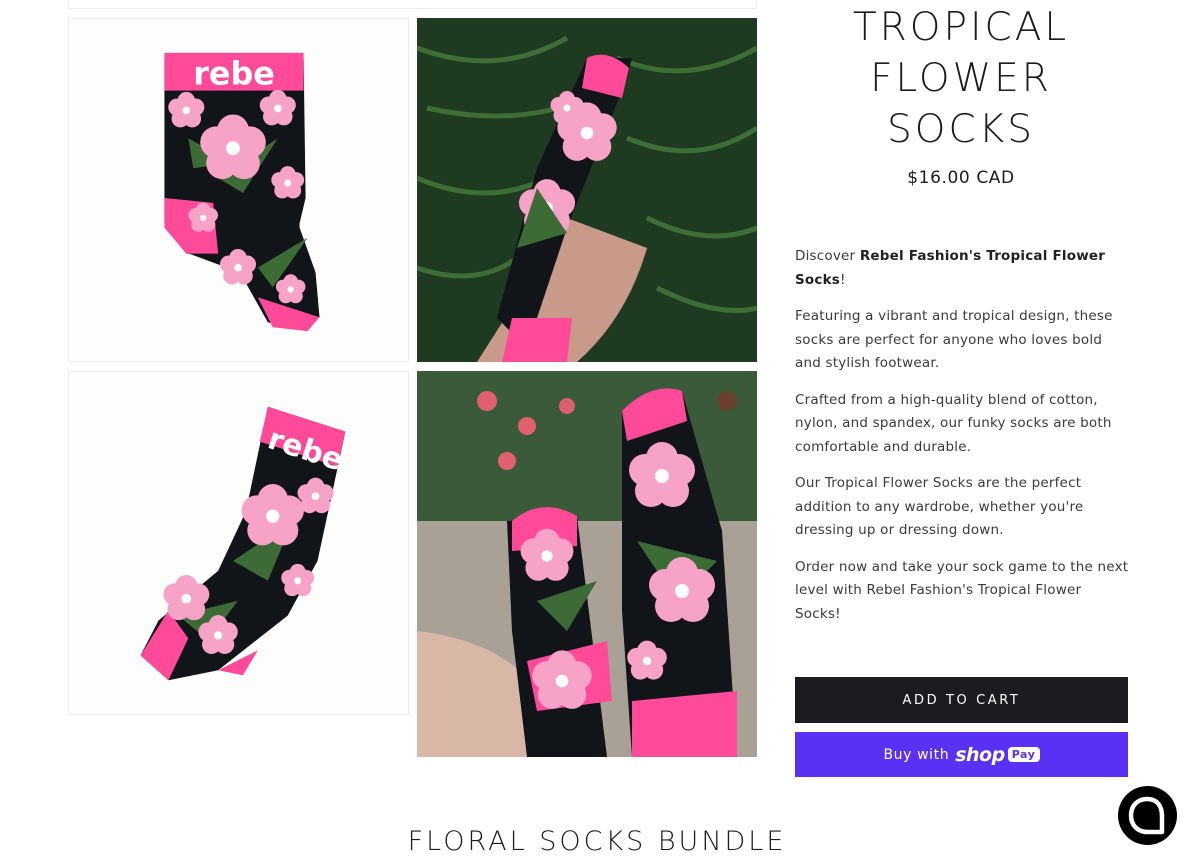  What do you see at coordinates (597, 841) in the screenshot?
I see `related-product-heading: FLORAL SOCKS BUNDLE` at bounding box center [597, 841].